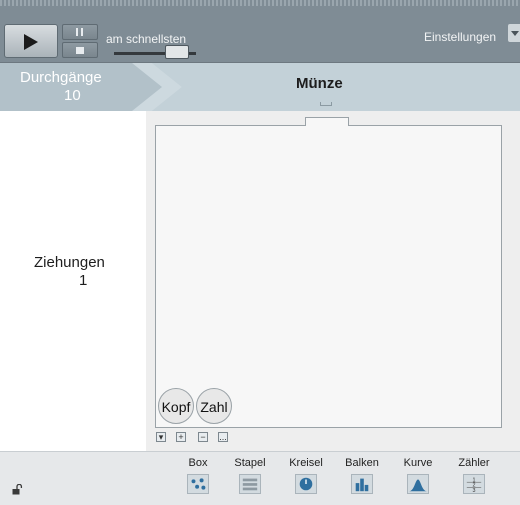 The height and width of the screenshot is (505, 520). I want to click on coin-zahl: Zahl, so click(214, 406).